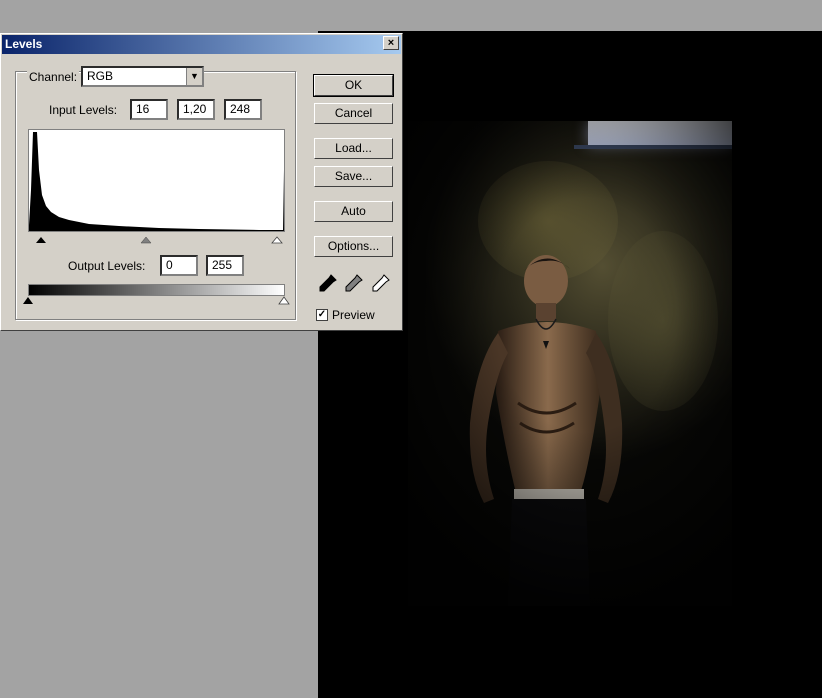 Image resolution: width=822 pixels, height=698 pixels. I want to click on cancel-button: Cancel, so click(353, 113).